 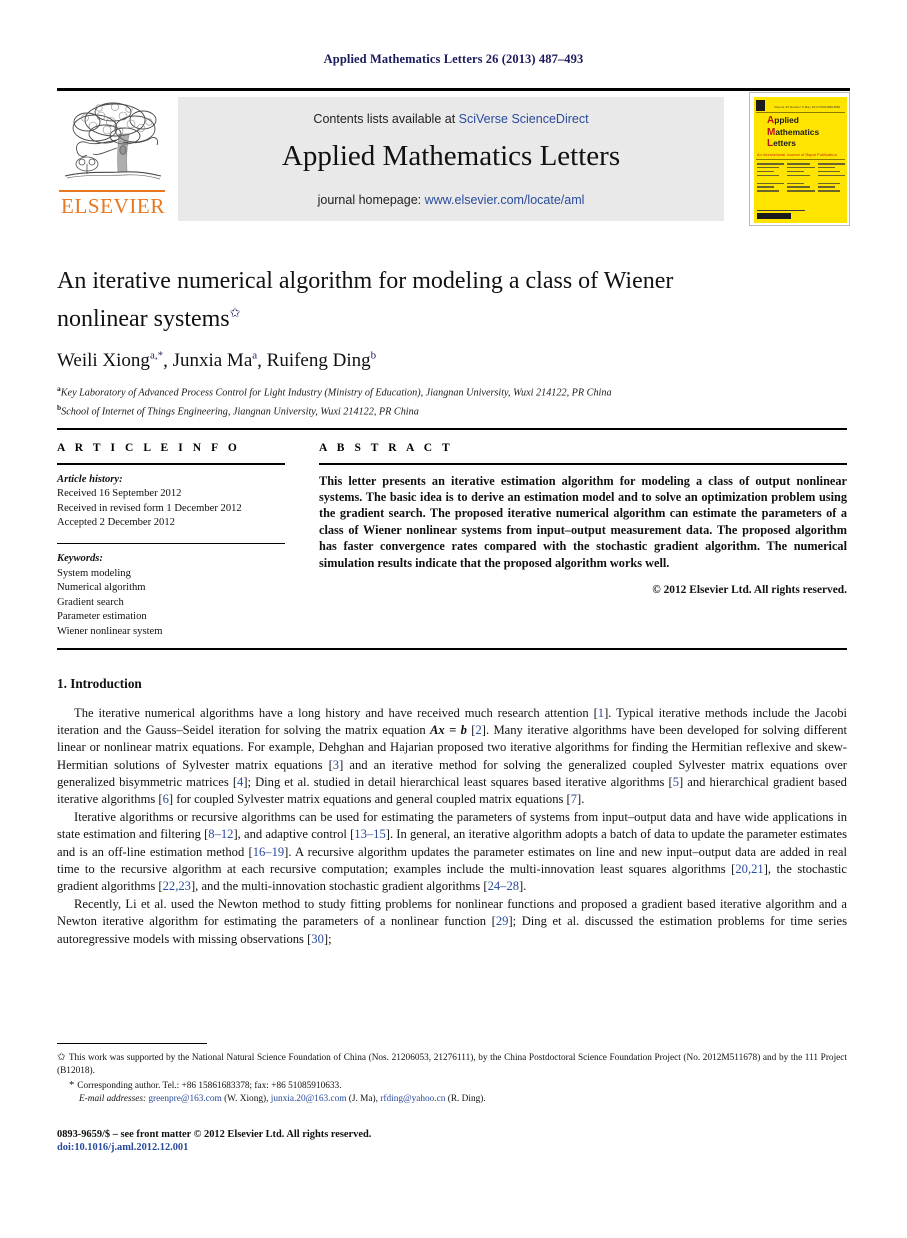 What do you see at coordinates (184, 1099) in the screenshot?
I see `email-address: greenpre@163.com` at bounding box center [184, 1099].